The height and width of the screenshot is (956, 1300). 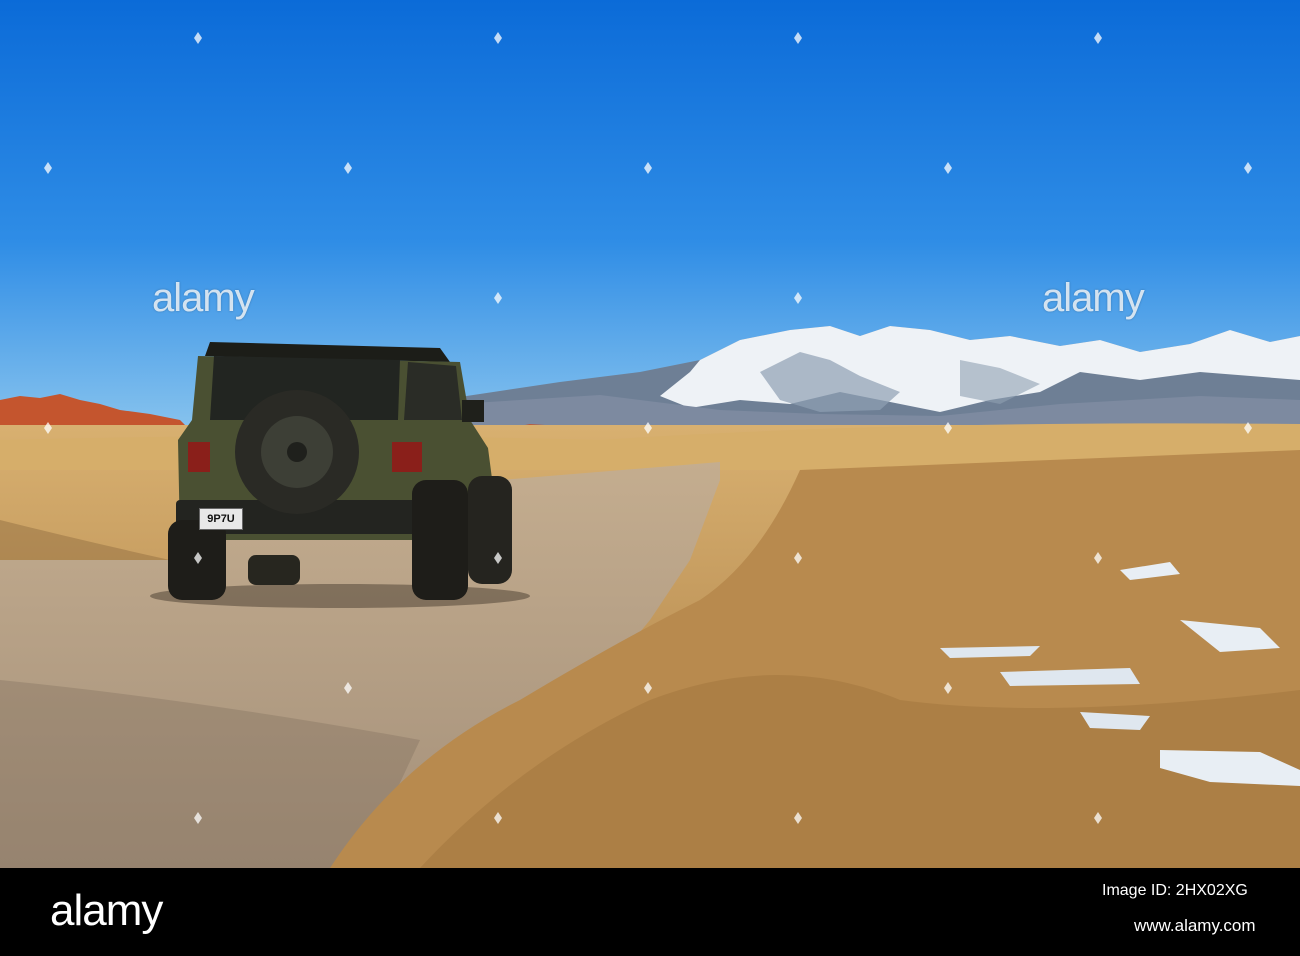 What do you see at coordinates (274, 570) in the screenshot?
I see `wheel-rear-left-inner` at bounding box center [274, 570].